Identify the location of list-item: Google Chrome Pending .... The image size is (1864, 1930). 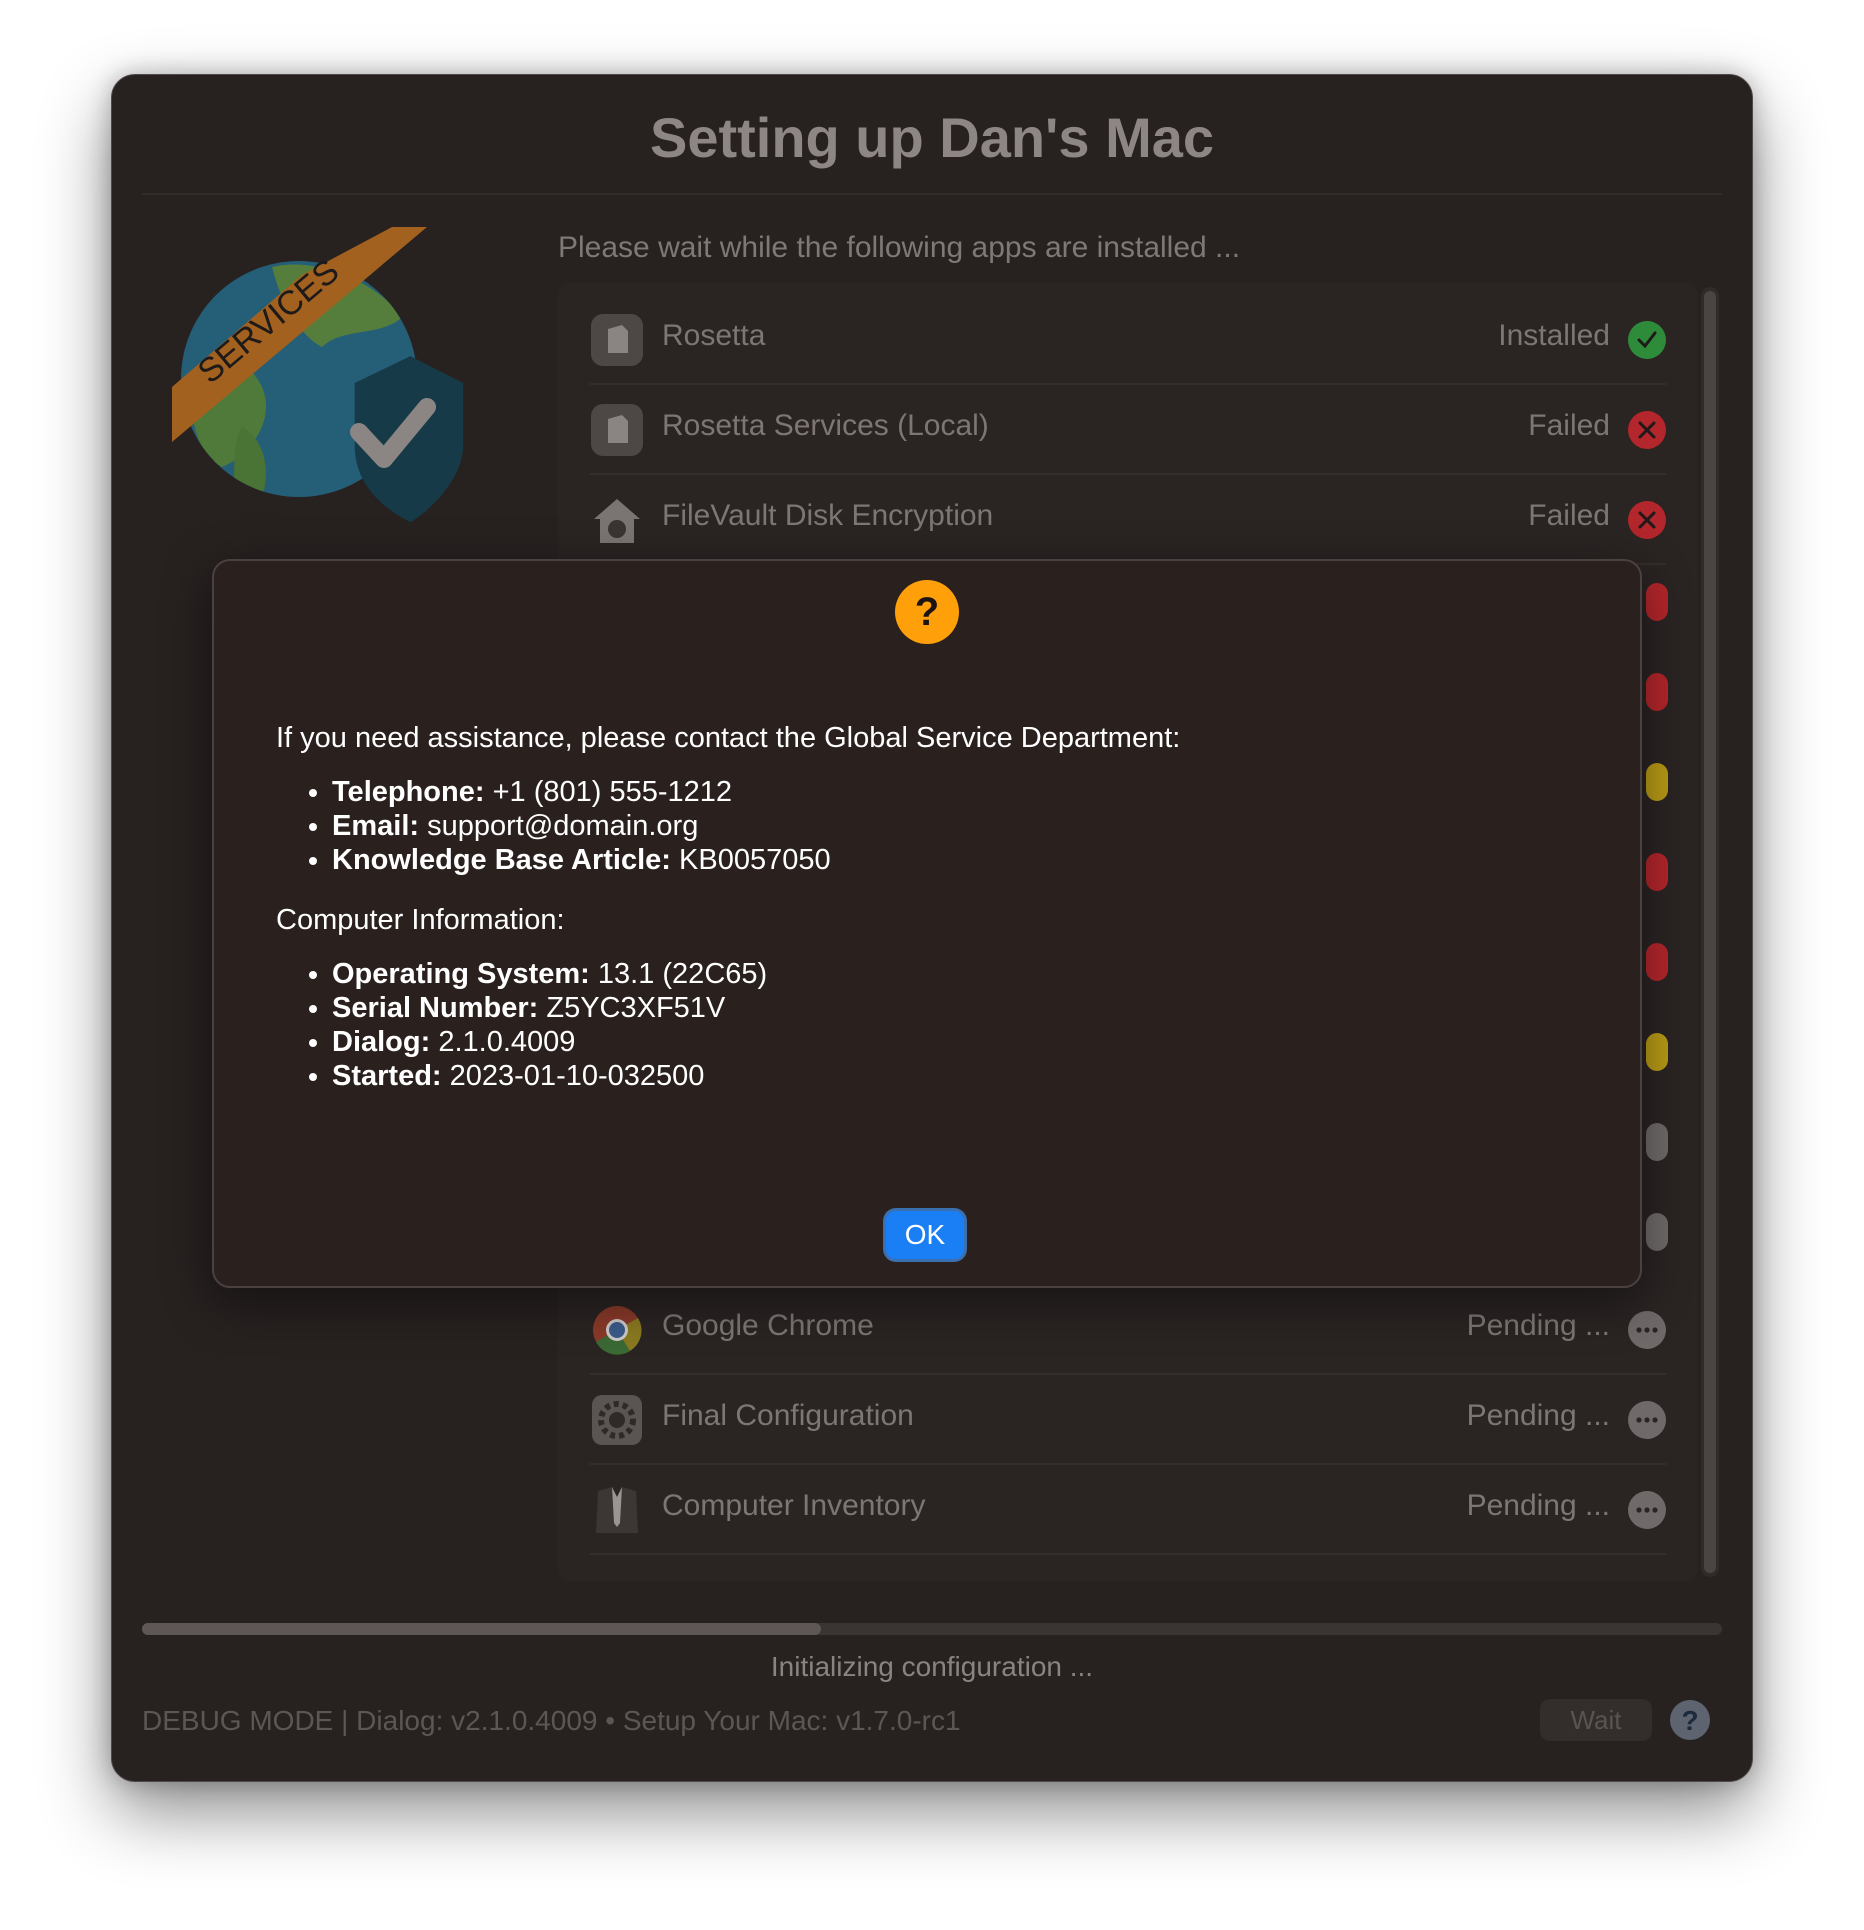
(1128, 1329).